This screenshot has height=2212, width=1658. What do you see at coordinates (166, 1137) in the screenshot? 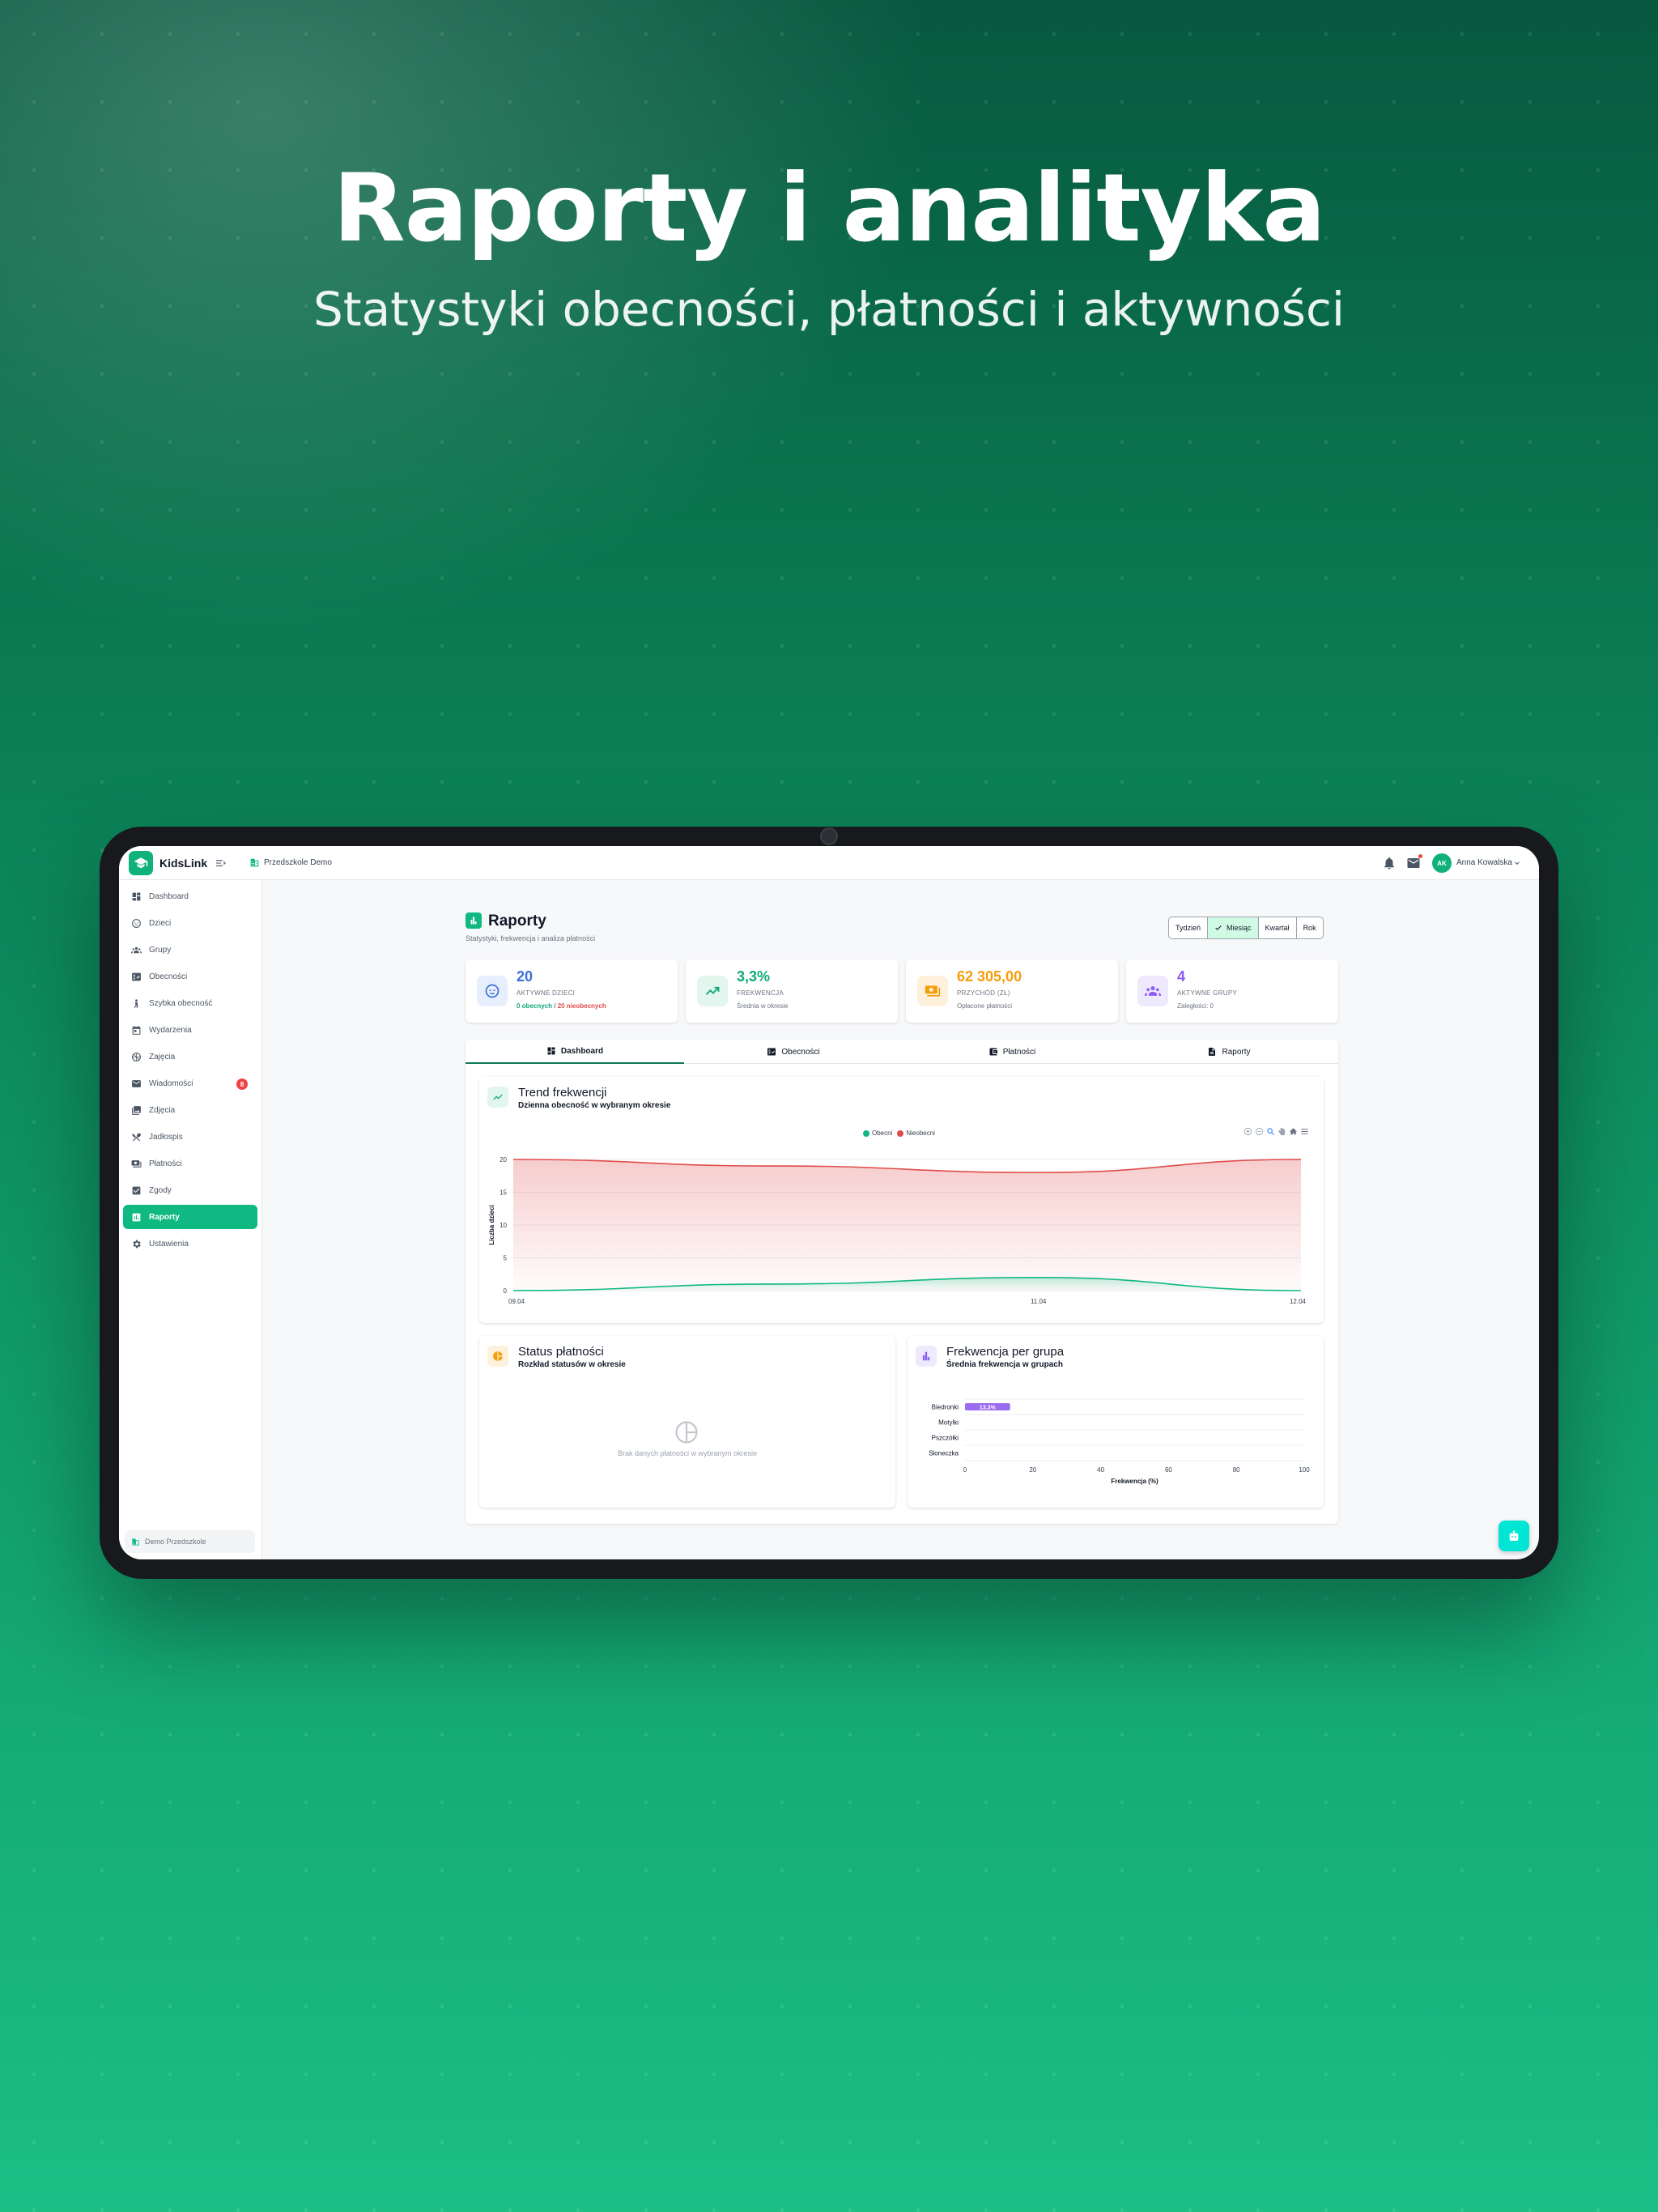
I see `sidebar-item-label: Jadłospis` at bounding box center [166, 1137].